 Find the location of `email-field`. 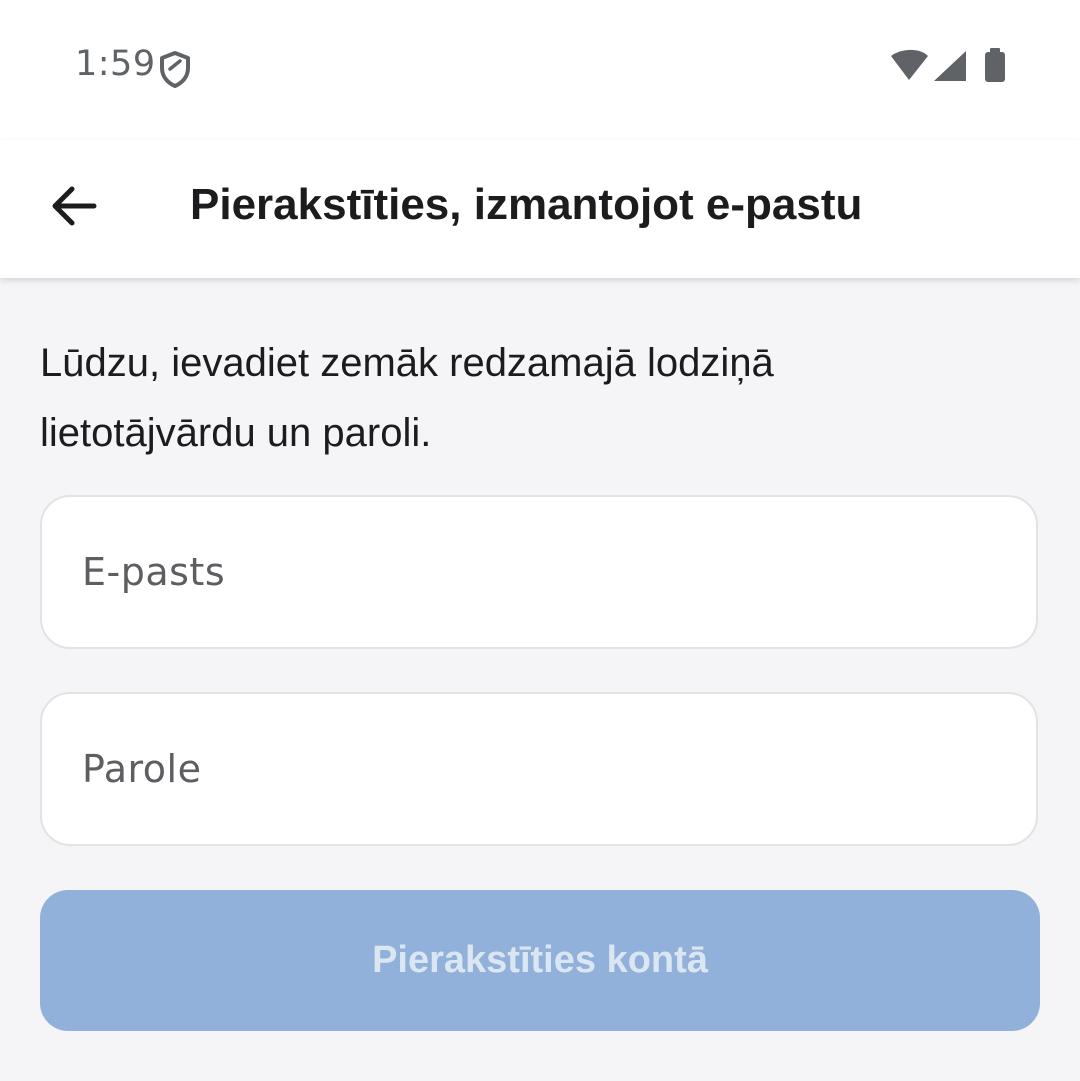

email-field is located at coordinates (539, 572).